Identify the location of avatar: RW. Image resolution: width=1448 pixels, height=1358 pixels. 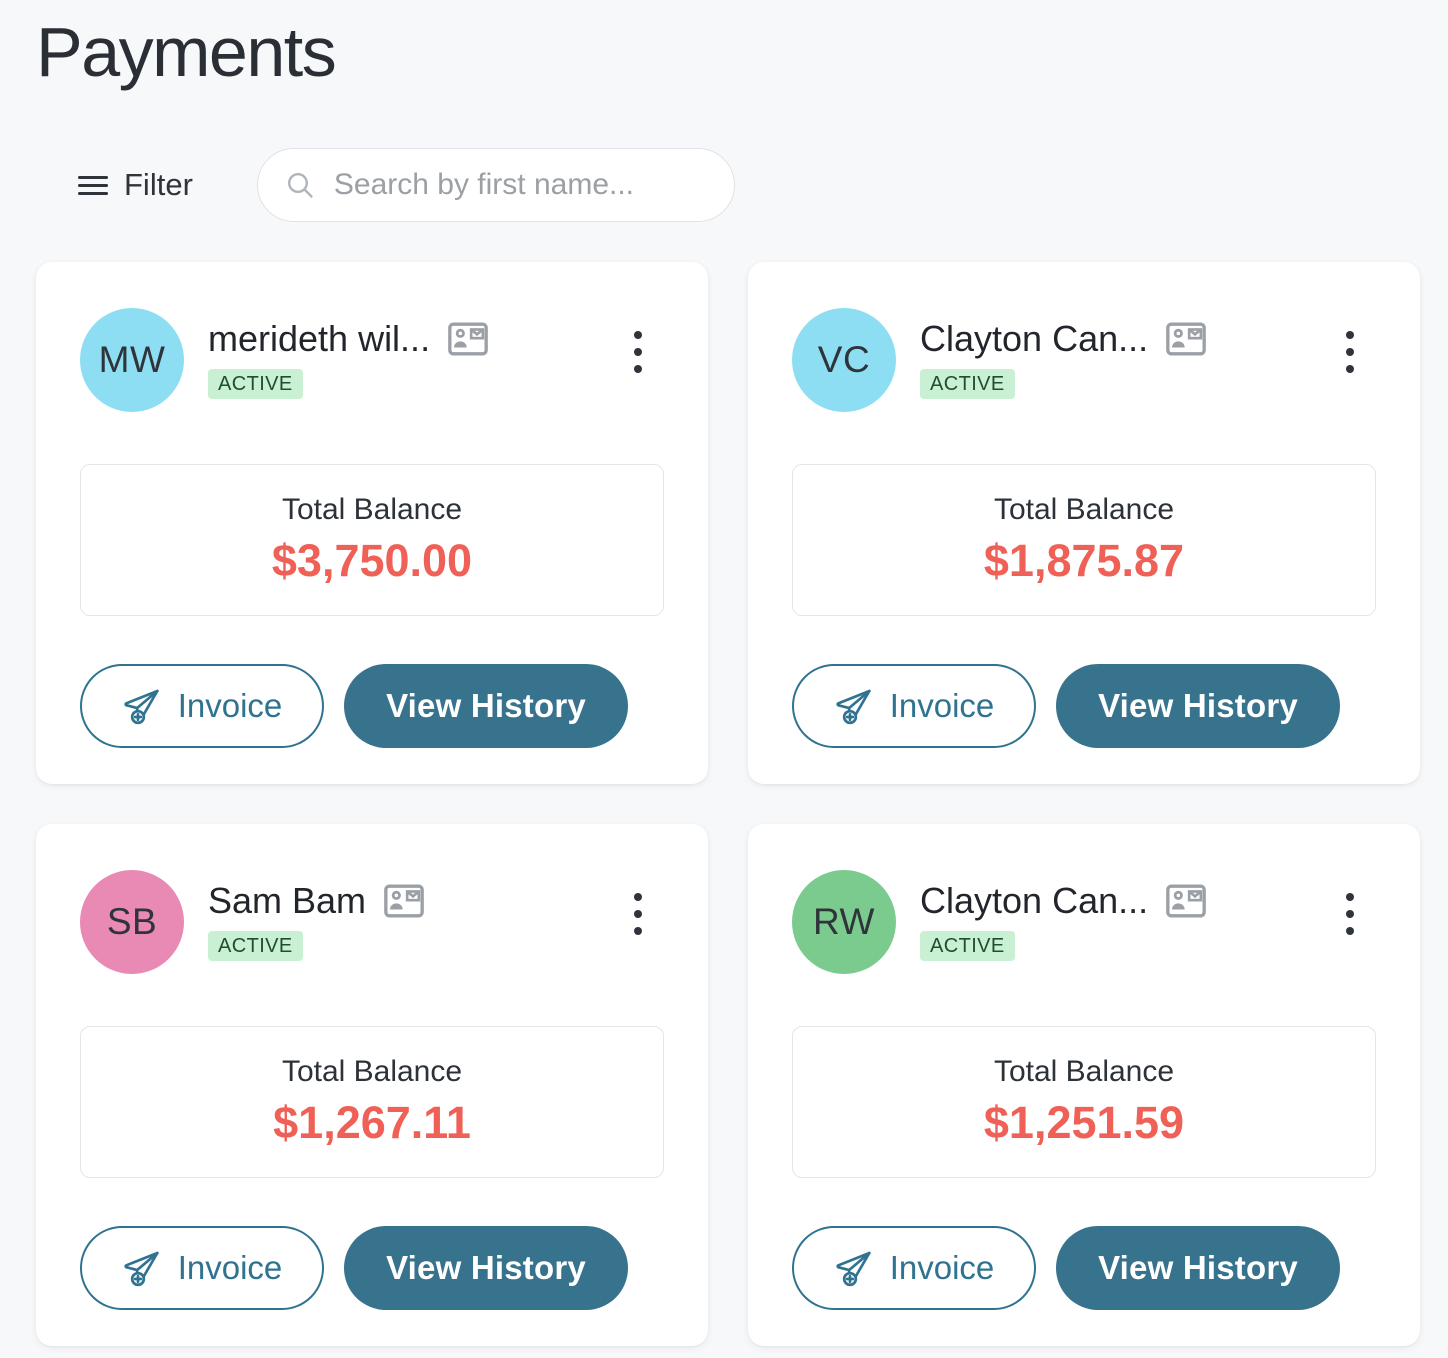
(844, 922).